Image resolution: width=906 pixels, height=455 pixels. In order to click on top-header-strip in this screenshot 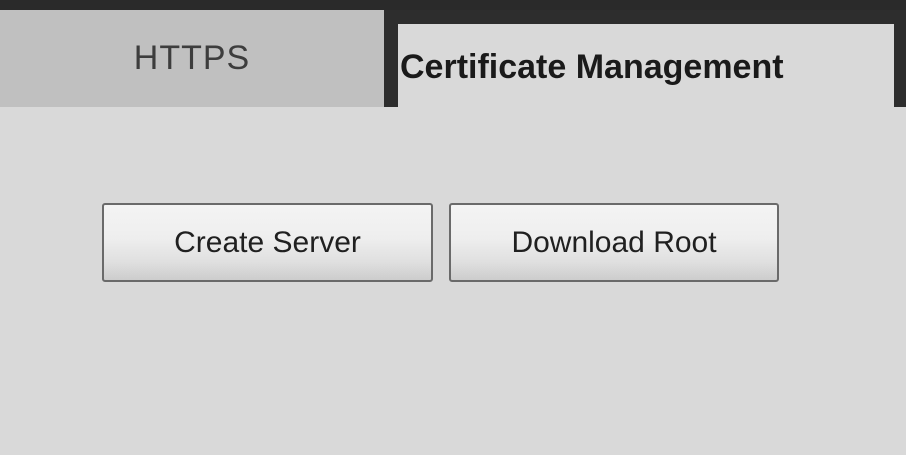, I will do `click(453, 5)`.